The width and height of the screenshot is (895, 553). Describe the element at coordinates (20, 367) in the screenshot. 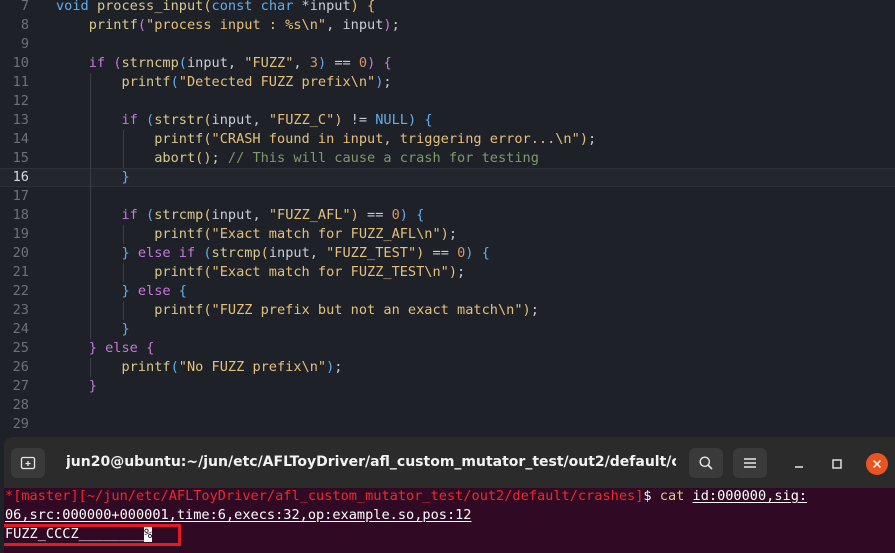

I see `line-number: 26` at that location.